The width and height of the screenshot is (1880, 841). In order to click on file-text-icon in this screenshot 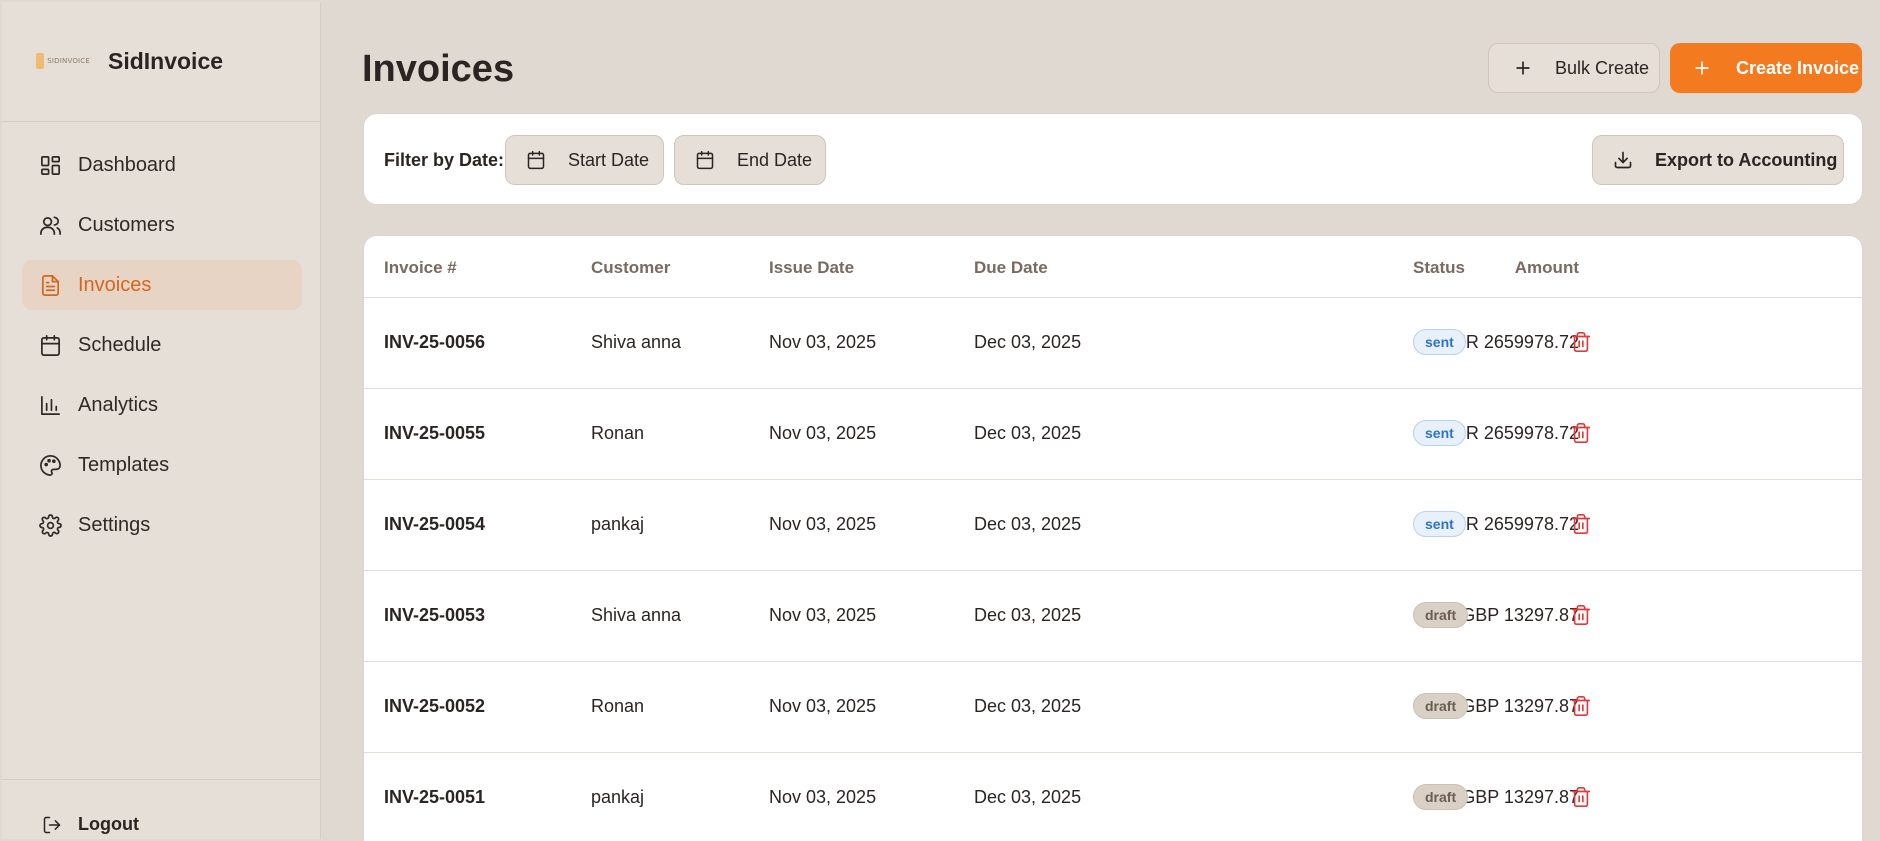, I will do `click(50, 285)`.